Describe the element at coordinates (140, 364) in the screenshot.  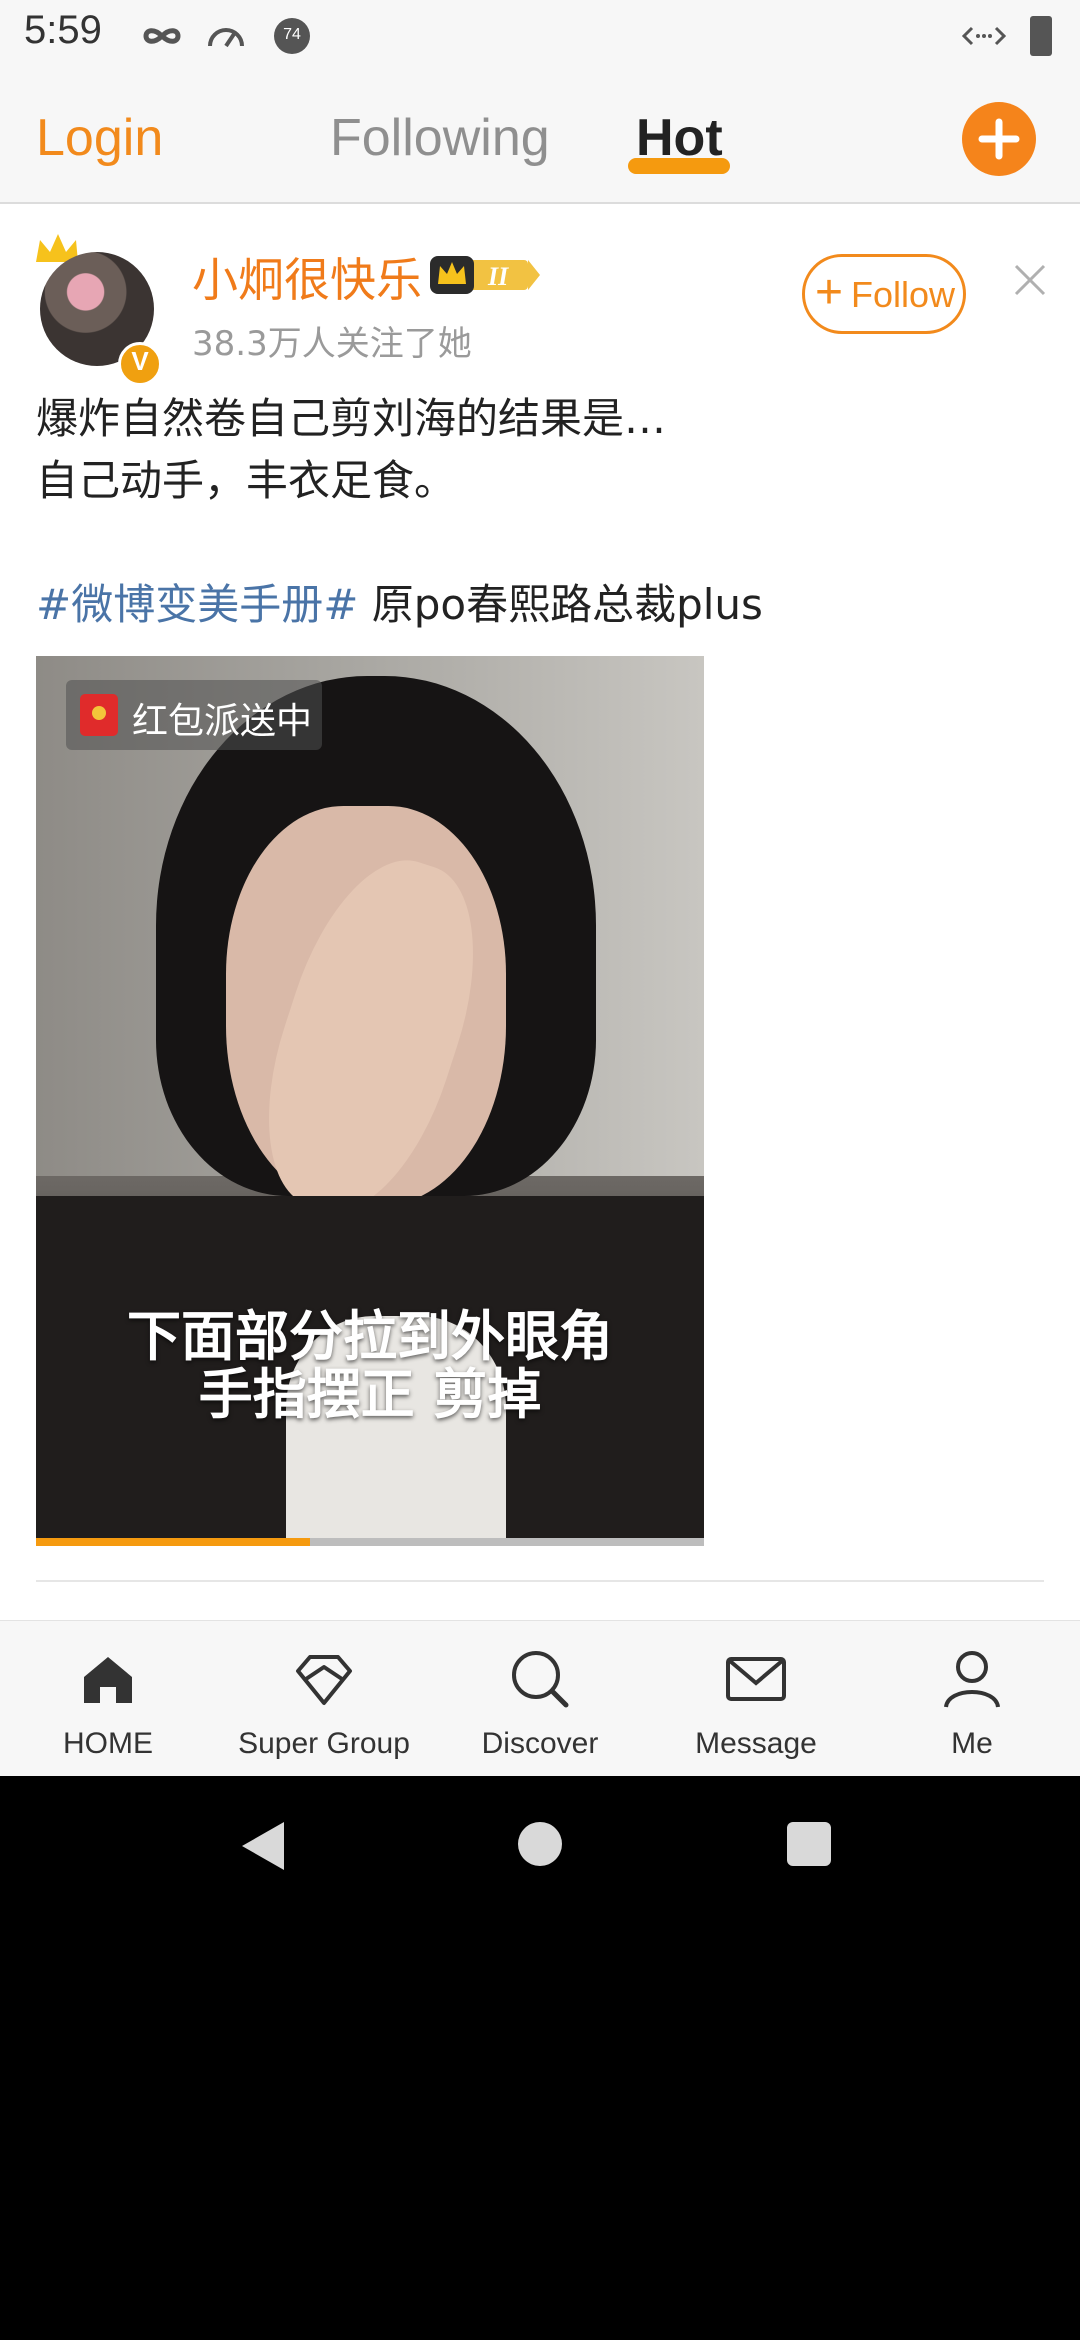
I see `verified-badge: V` at that location.